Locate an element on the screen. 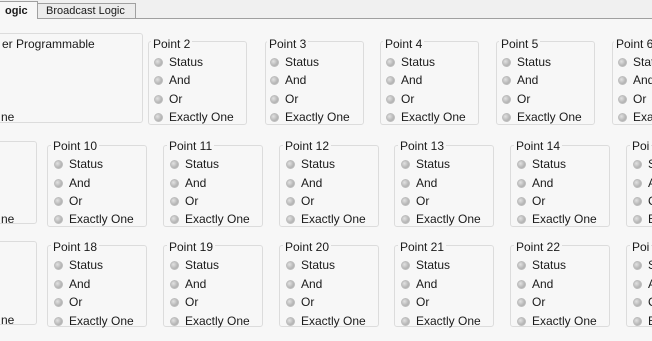  point-group-title: Point 18 is located at coordinates (75, 247).